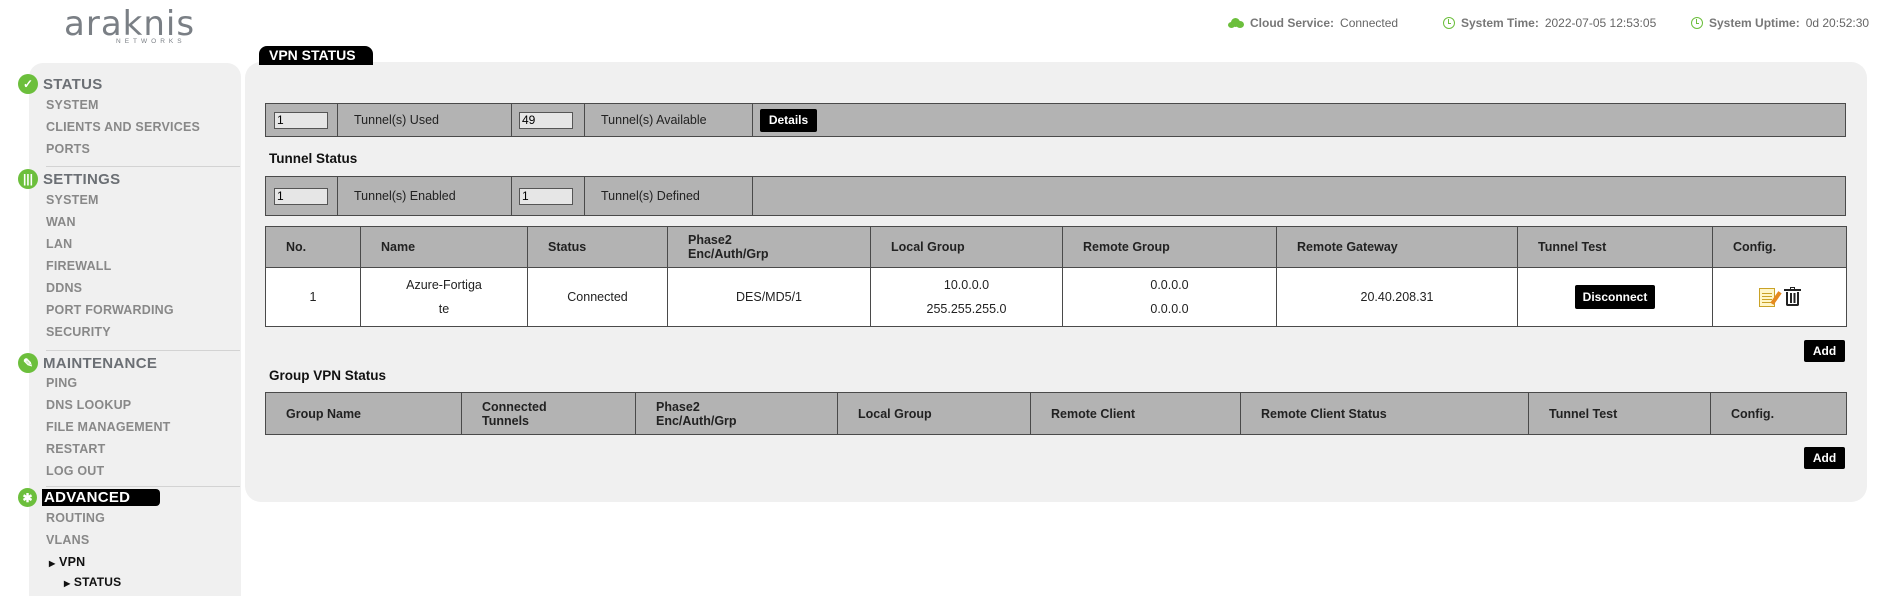  I want to click on sidebar-item-routing: ROUTING, so click(75, 518).